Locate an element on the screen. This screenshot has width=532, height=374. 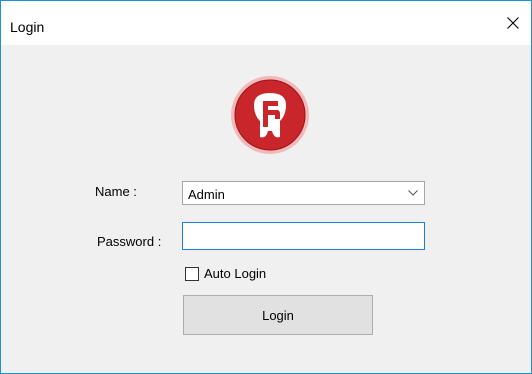
name-label: Name : is located at coordinates (116, 191).